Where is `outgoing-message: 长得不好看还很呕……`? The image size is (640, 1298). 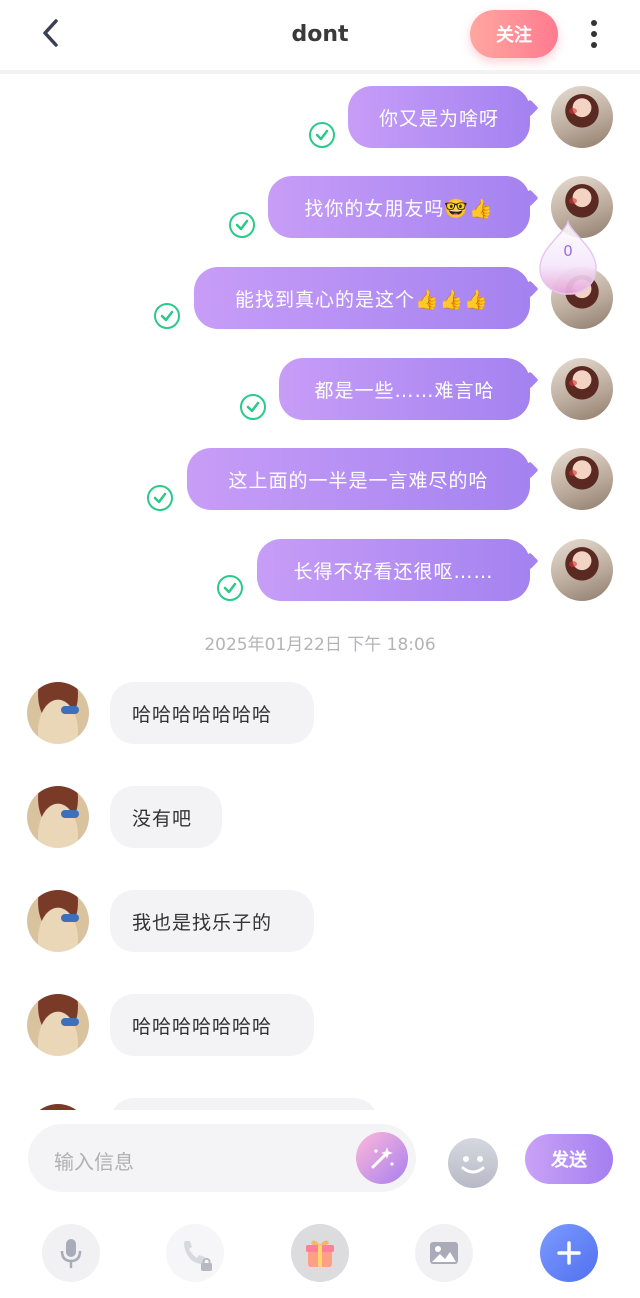 outgoing-message: 长得不好看还很呕…… is located at coordinates (393, 570).